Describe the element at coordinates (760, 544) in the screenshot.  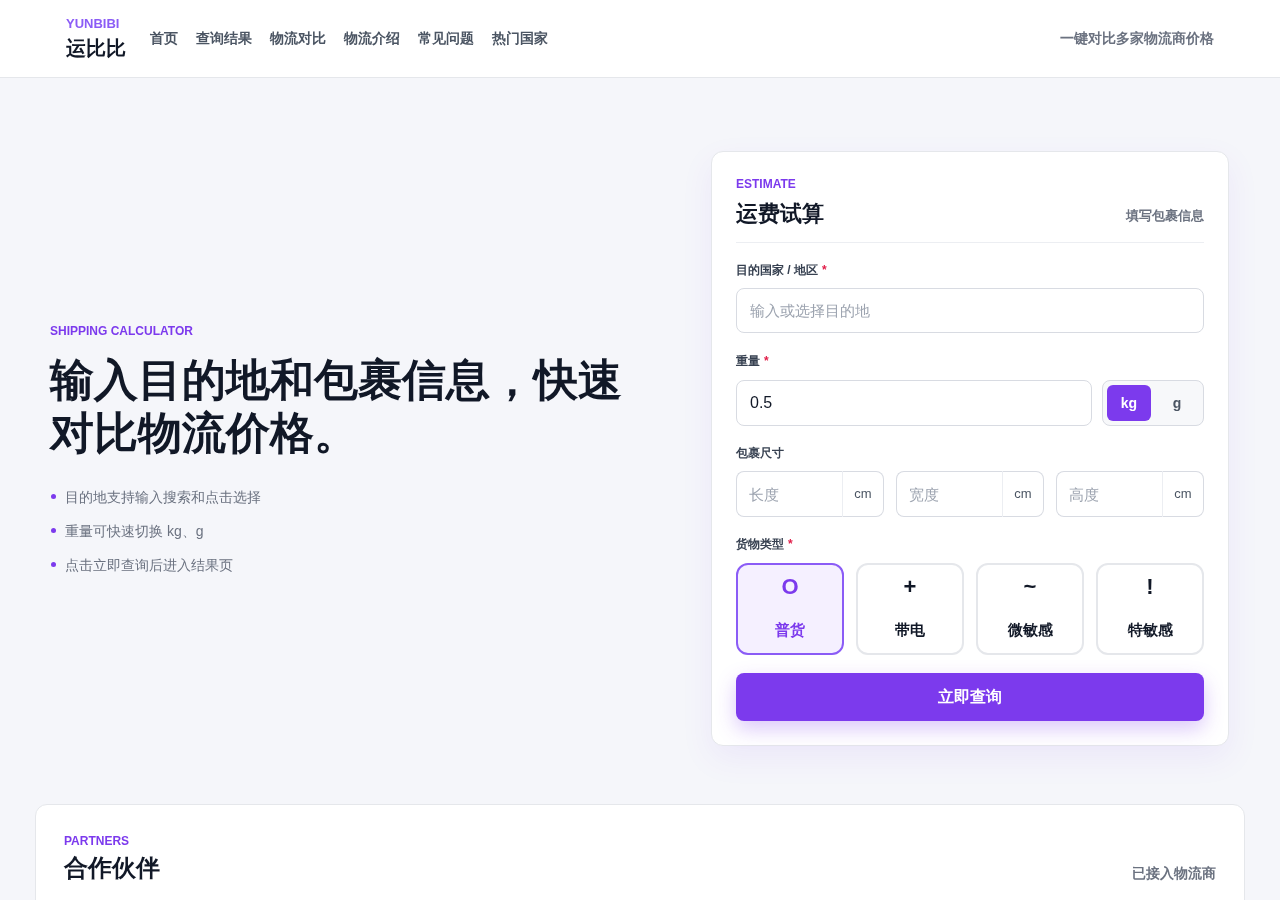
I see `field-label: 货物类型` at that location.